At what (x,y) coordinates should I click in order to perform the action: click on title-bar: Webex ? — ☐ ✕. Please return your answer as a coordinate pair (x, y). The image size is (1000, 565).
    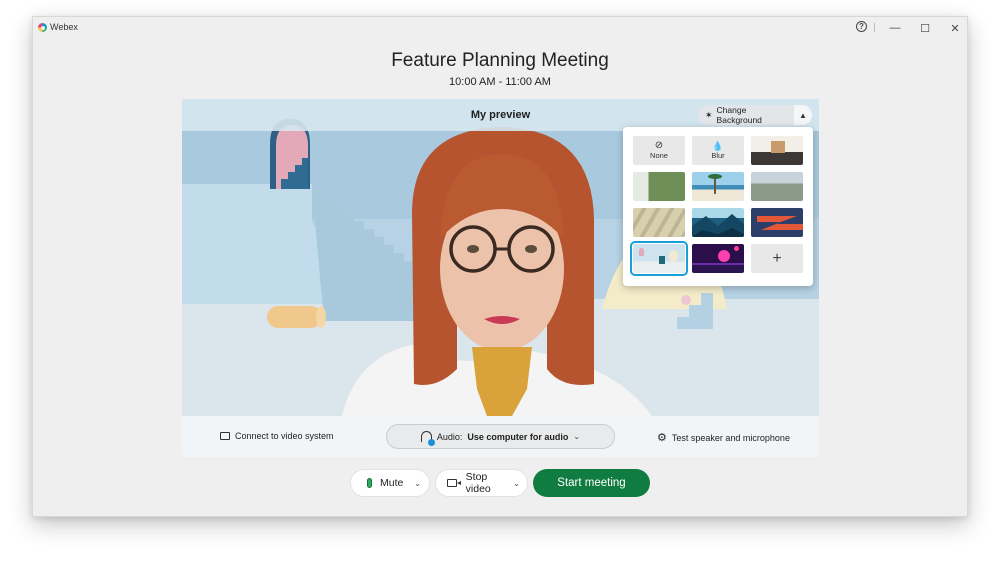
    Looking at the image, I should click on (500, 28).